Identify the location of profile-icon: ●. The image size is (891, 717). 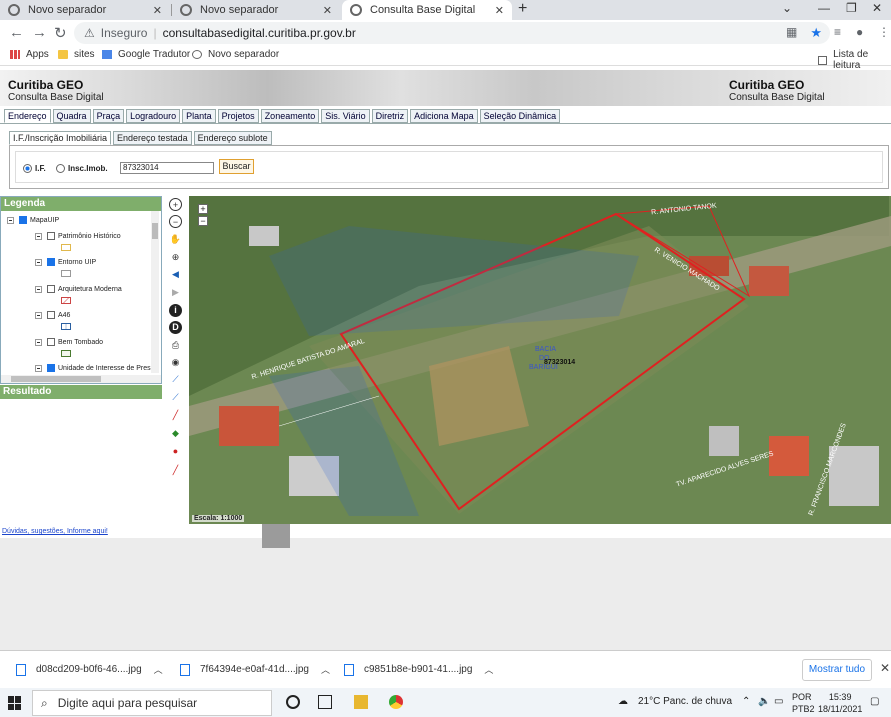
(859, 32).